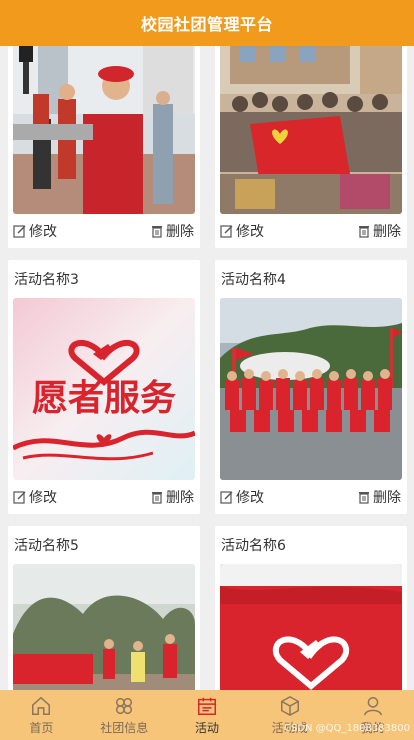  I want to click on volunteer-group-photo, so click(311, 130).